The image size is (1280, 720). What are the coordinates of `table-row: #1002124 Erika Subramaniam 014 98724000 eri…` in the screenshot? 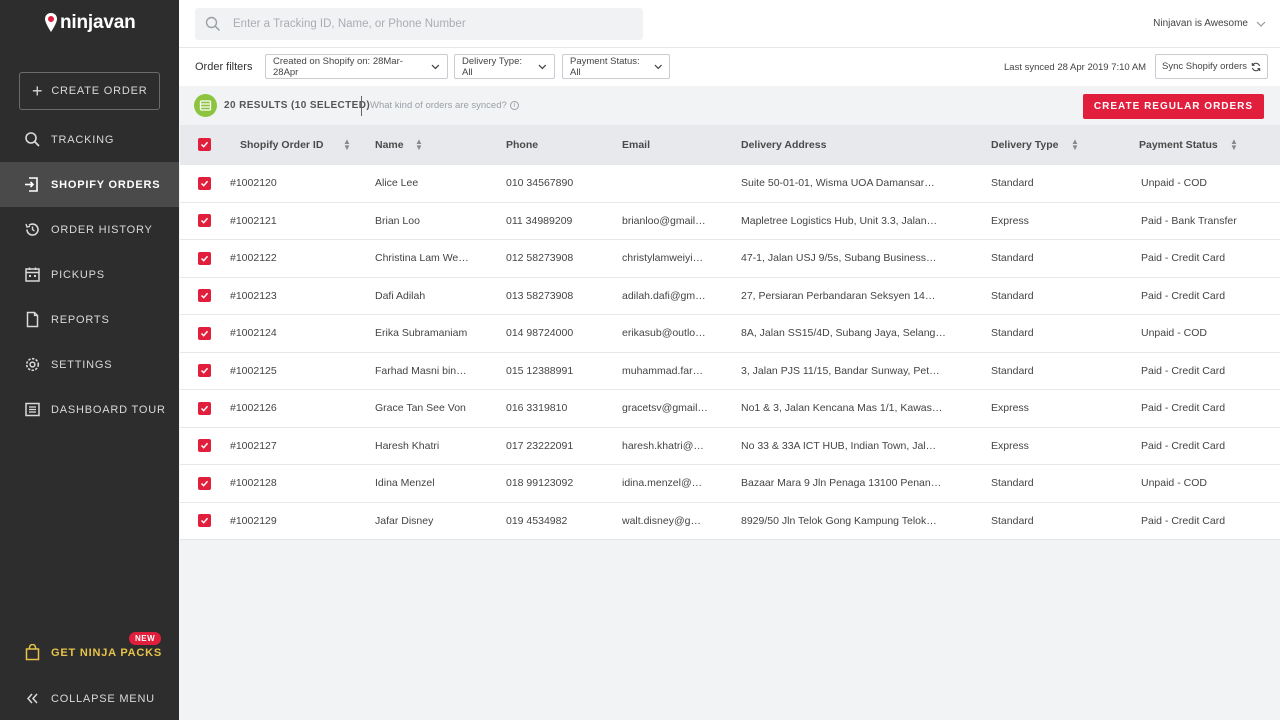 It's located at (730, 333).